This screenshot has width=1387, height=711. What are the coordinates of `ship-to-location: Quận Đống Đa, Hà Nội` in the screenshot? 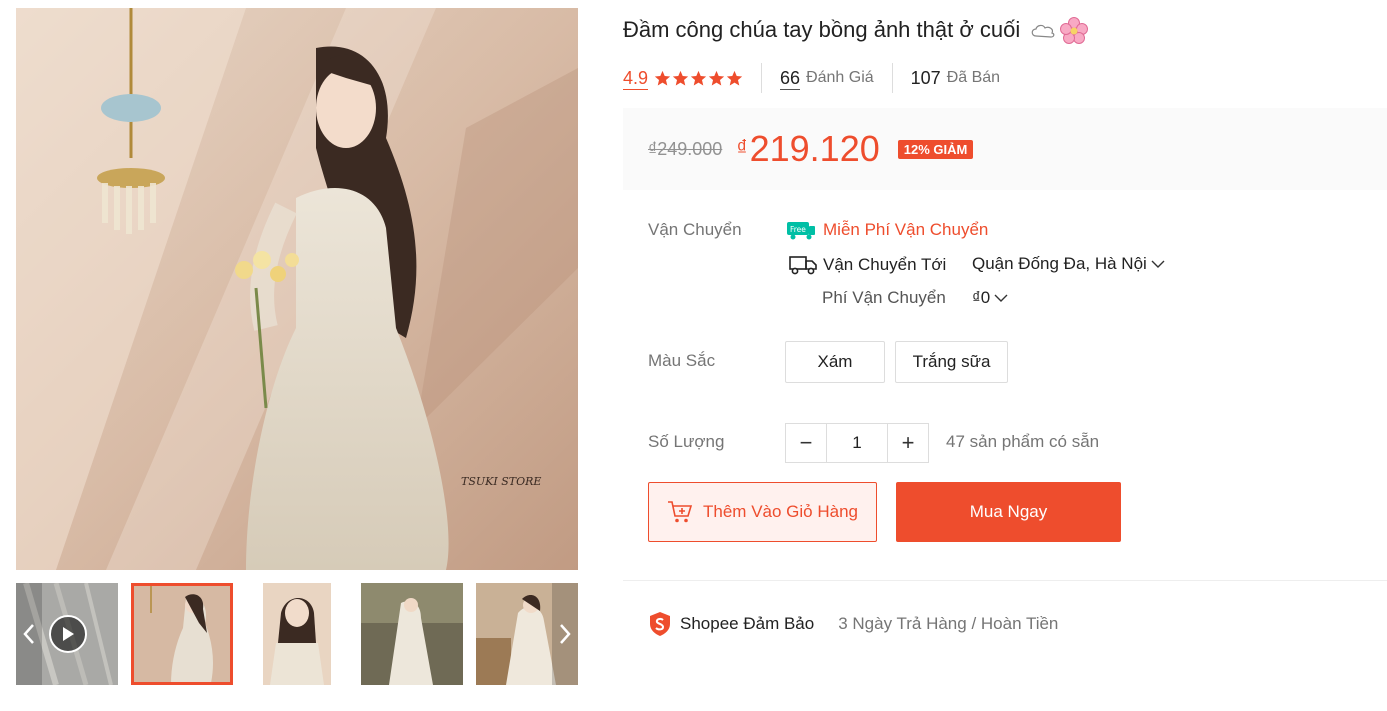 It's located at (1068, 264).